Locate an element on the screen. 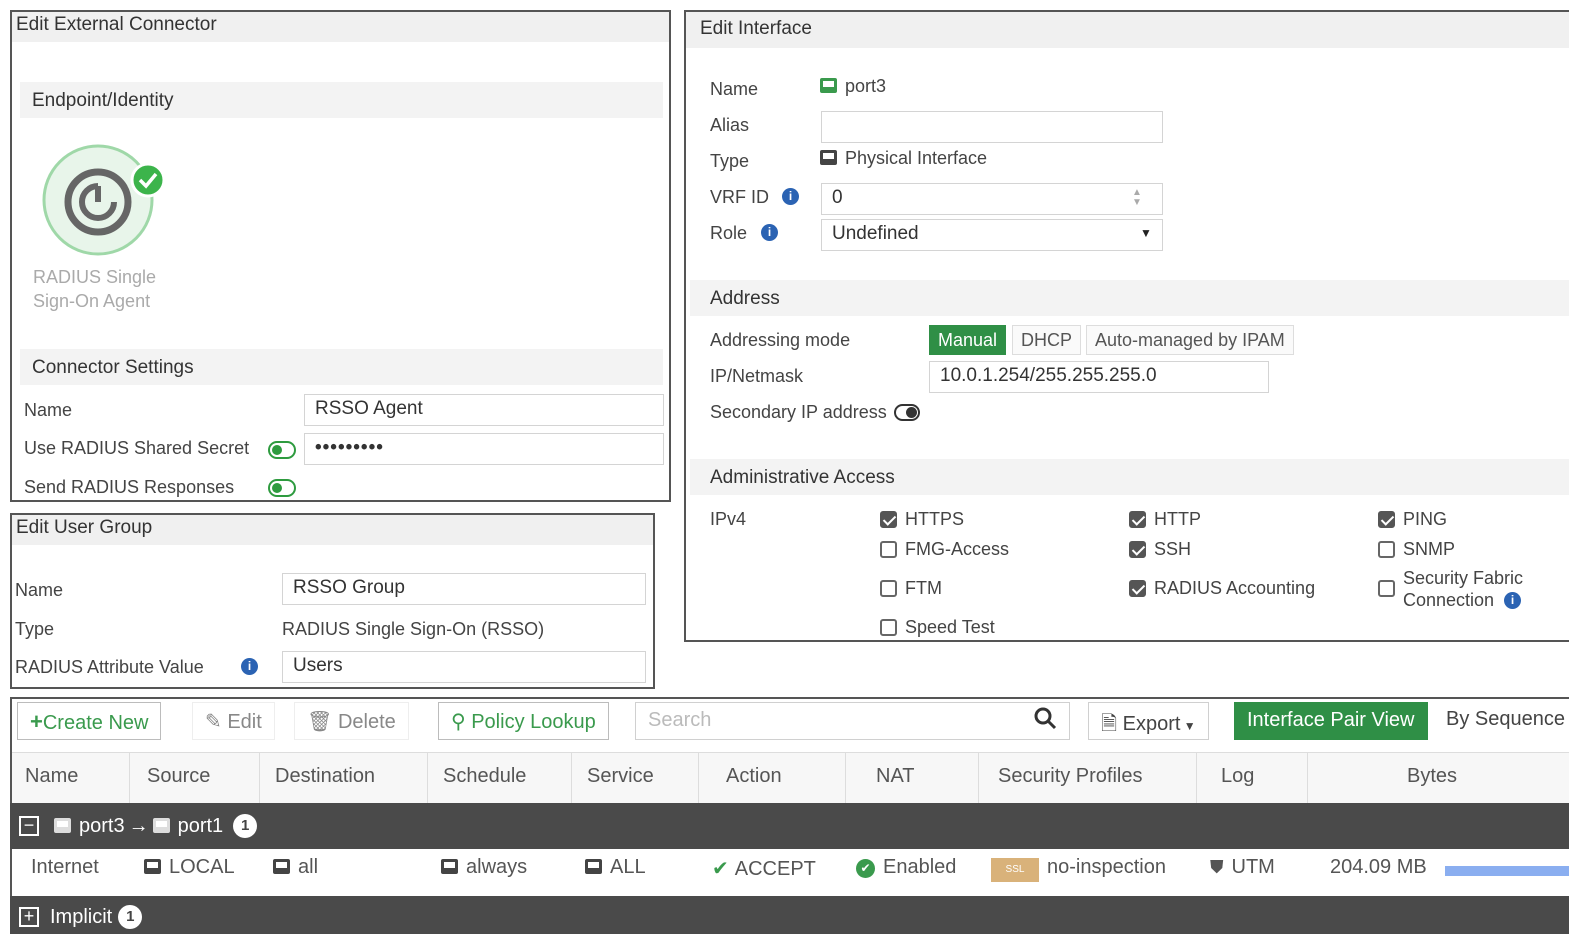 This screenshot has width=1569, height=934. export-button: 🗎 Export ▼ is located at coordinates (1148, 721).